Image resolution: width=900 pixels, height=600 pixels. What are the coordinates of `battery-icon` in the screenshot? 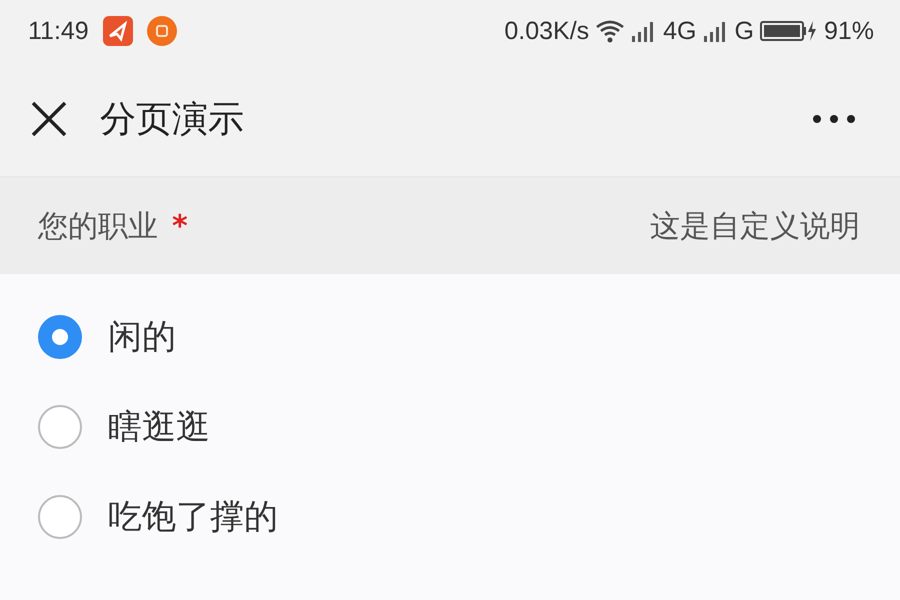 It's located at (789, 31).